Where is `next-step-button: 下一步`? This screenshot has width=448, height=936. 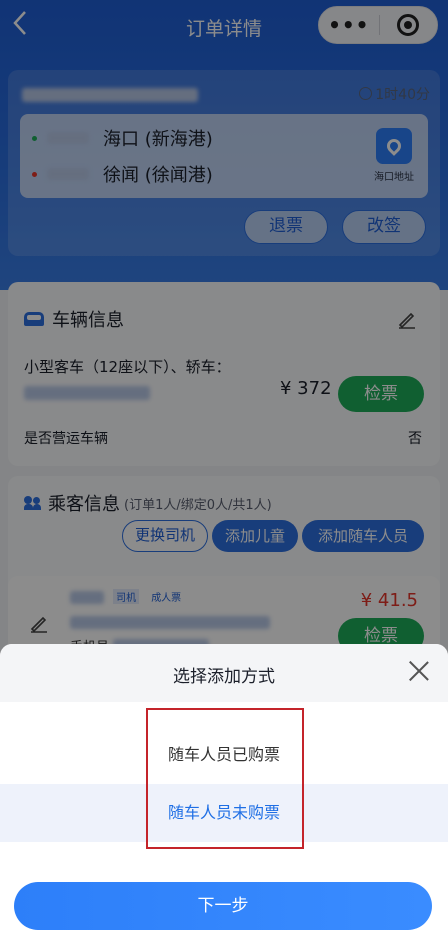 next-step-button: 下一步 is located at coordinates (223, 906).